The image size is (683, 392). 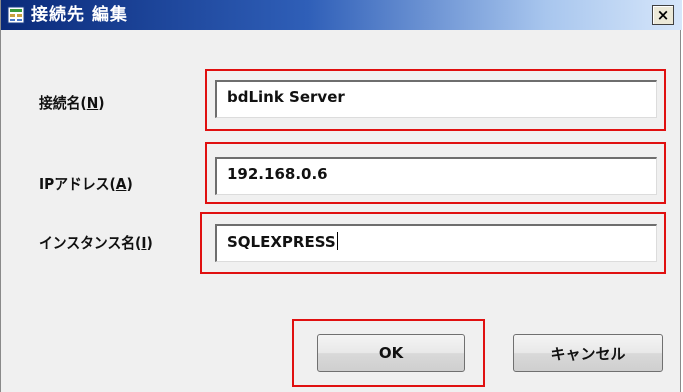 I want to click on ip-address-label: IPアドレス(A), so click(x=86, y=184).